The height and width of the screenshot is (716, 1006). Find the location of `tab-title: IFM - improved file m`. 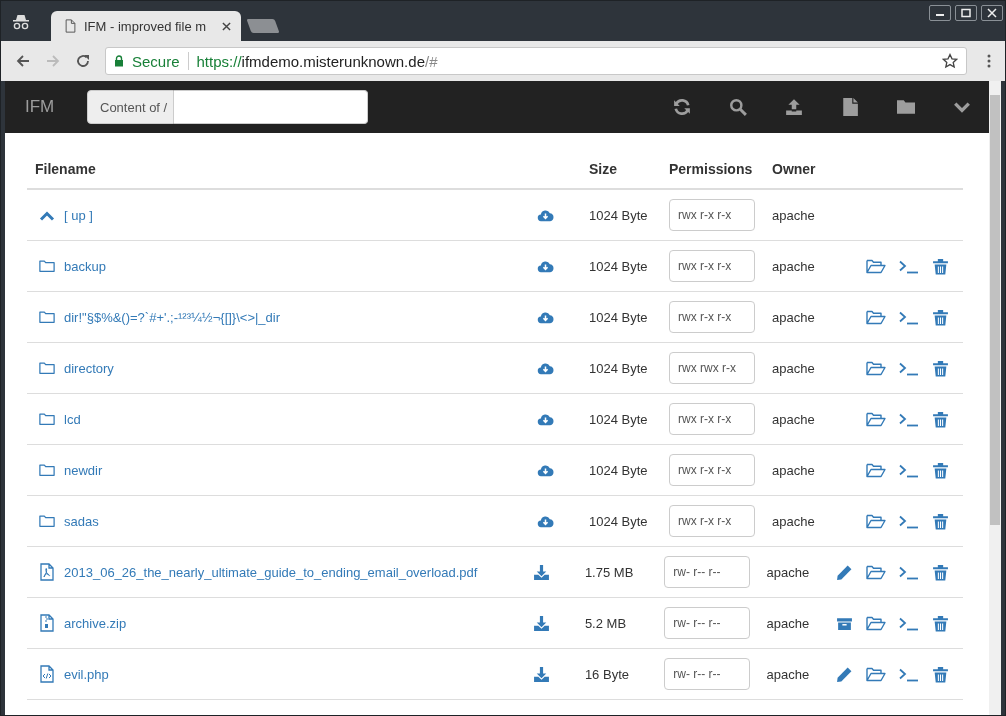

tab-title: IFM - improved file m is located at coordinates (146, 26).